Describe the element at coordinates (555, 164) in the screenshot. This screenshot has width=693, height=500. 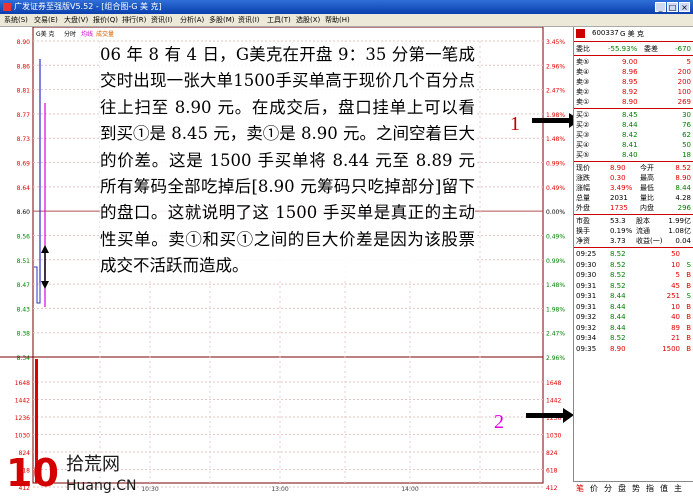
I see `pct-tick-label: 0.99%` at that location.